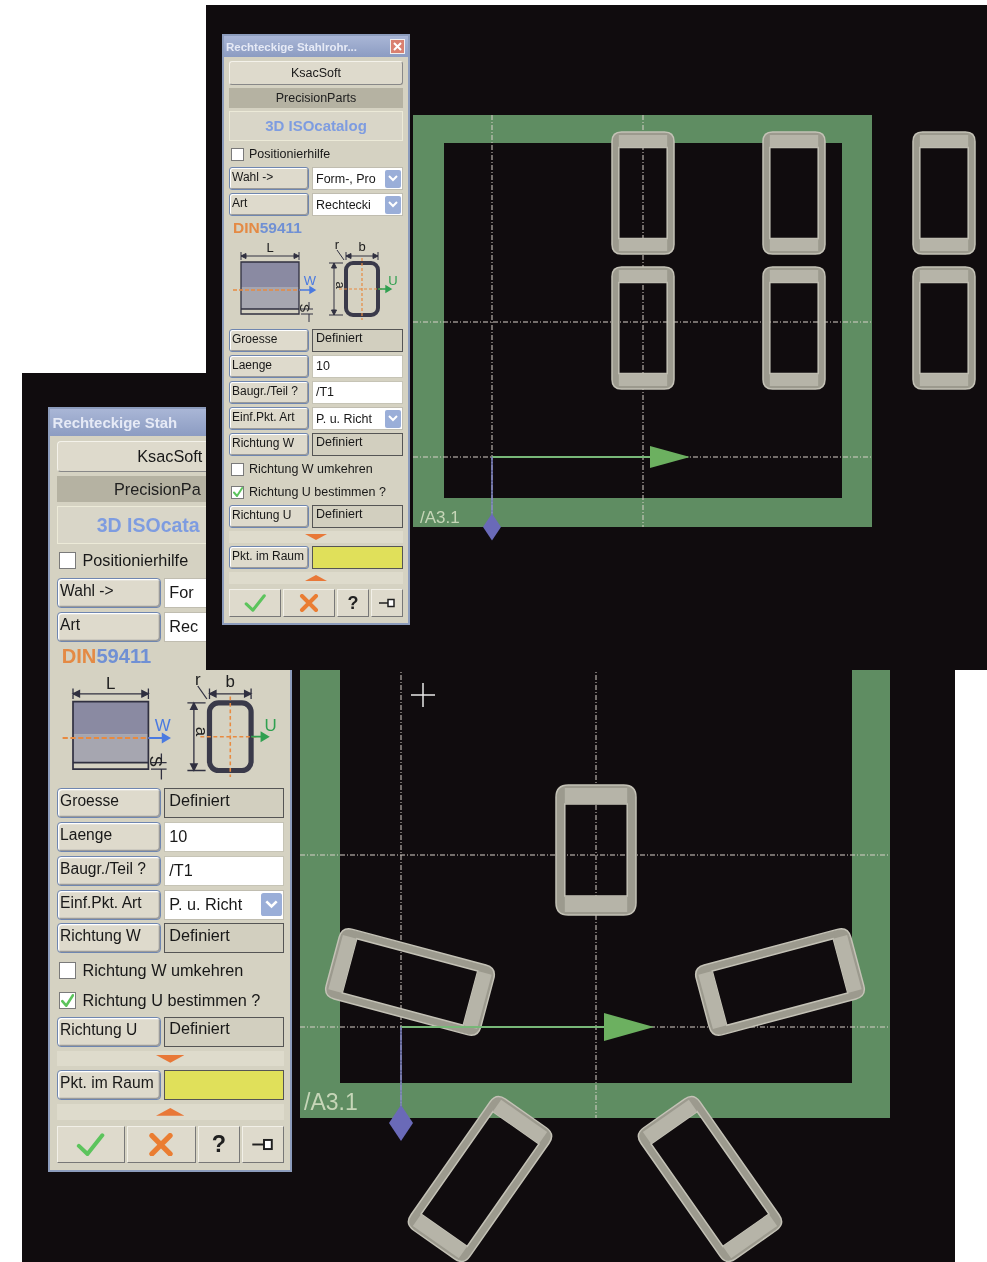  What do you see at coordinates (316, 73) in the screenshot?
I see `panel-button: KsacSoft` at bounding box center [316, 73].